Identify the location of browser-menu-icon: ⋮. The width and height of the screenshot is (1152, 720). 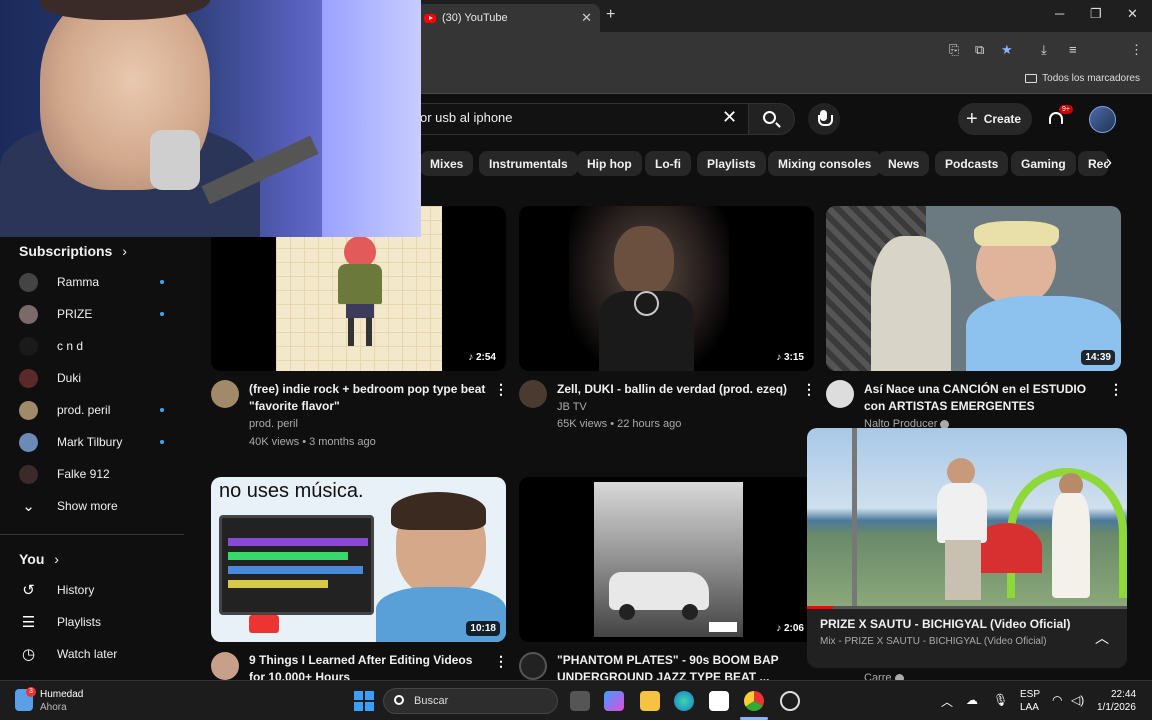
(1136, 50).